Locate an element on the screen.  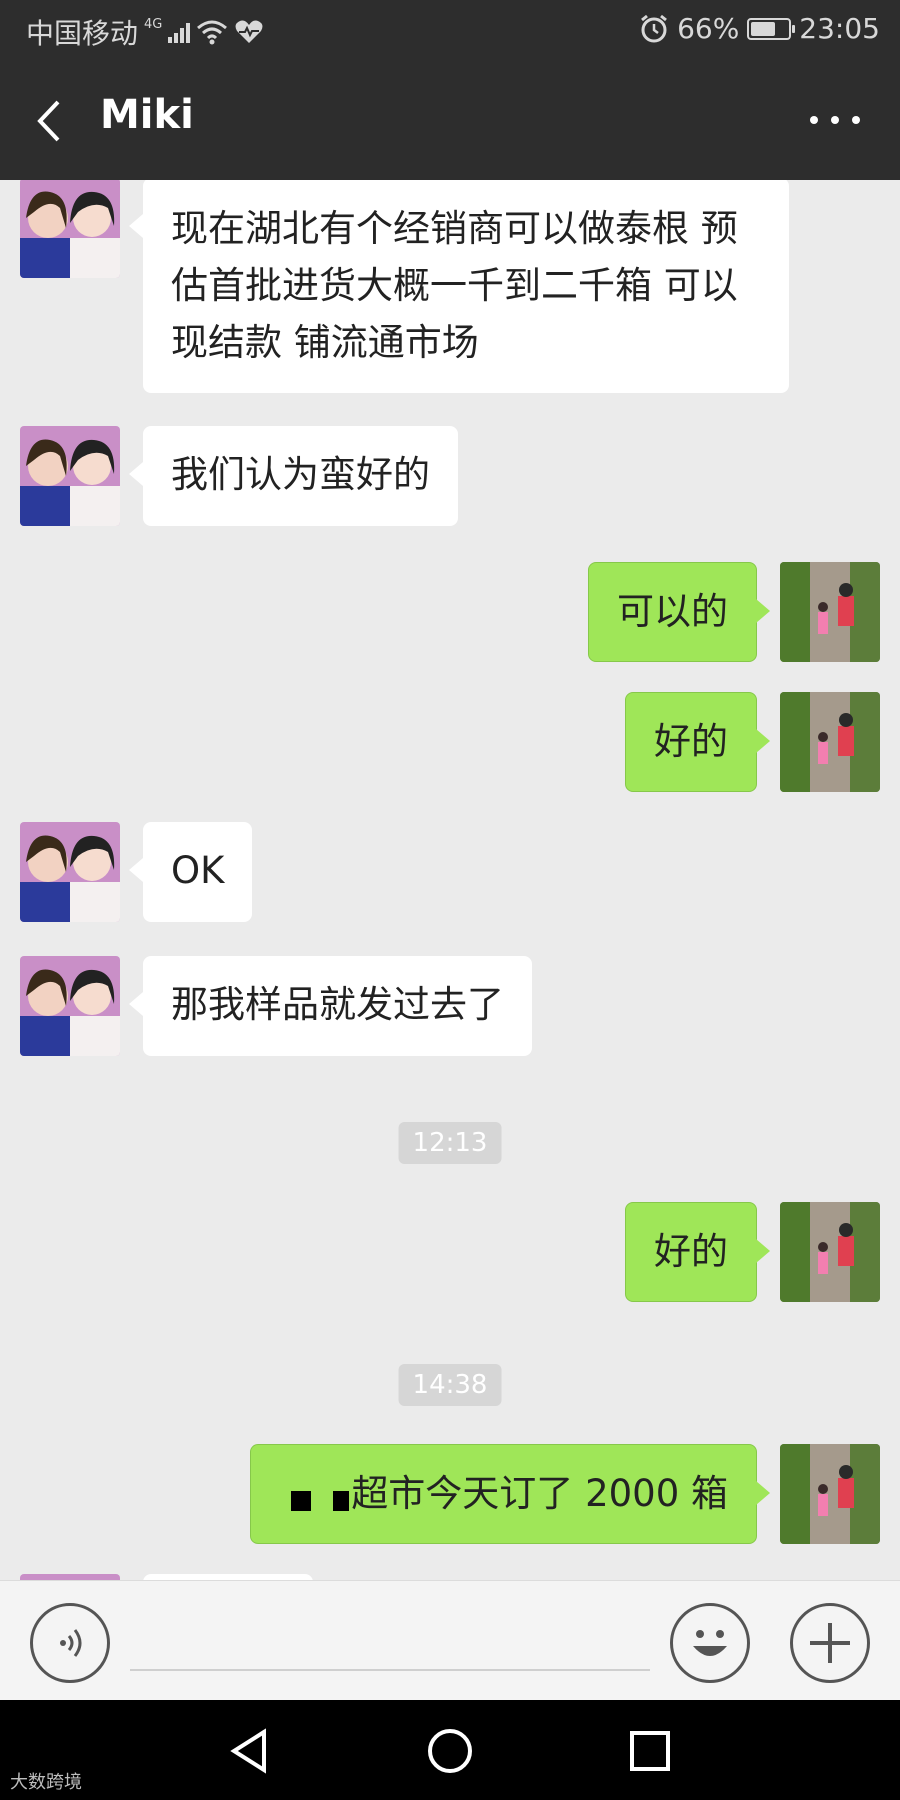
nav-home-button is located at coordinates (450, 1751).